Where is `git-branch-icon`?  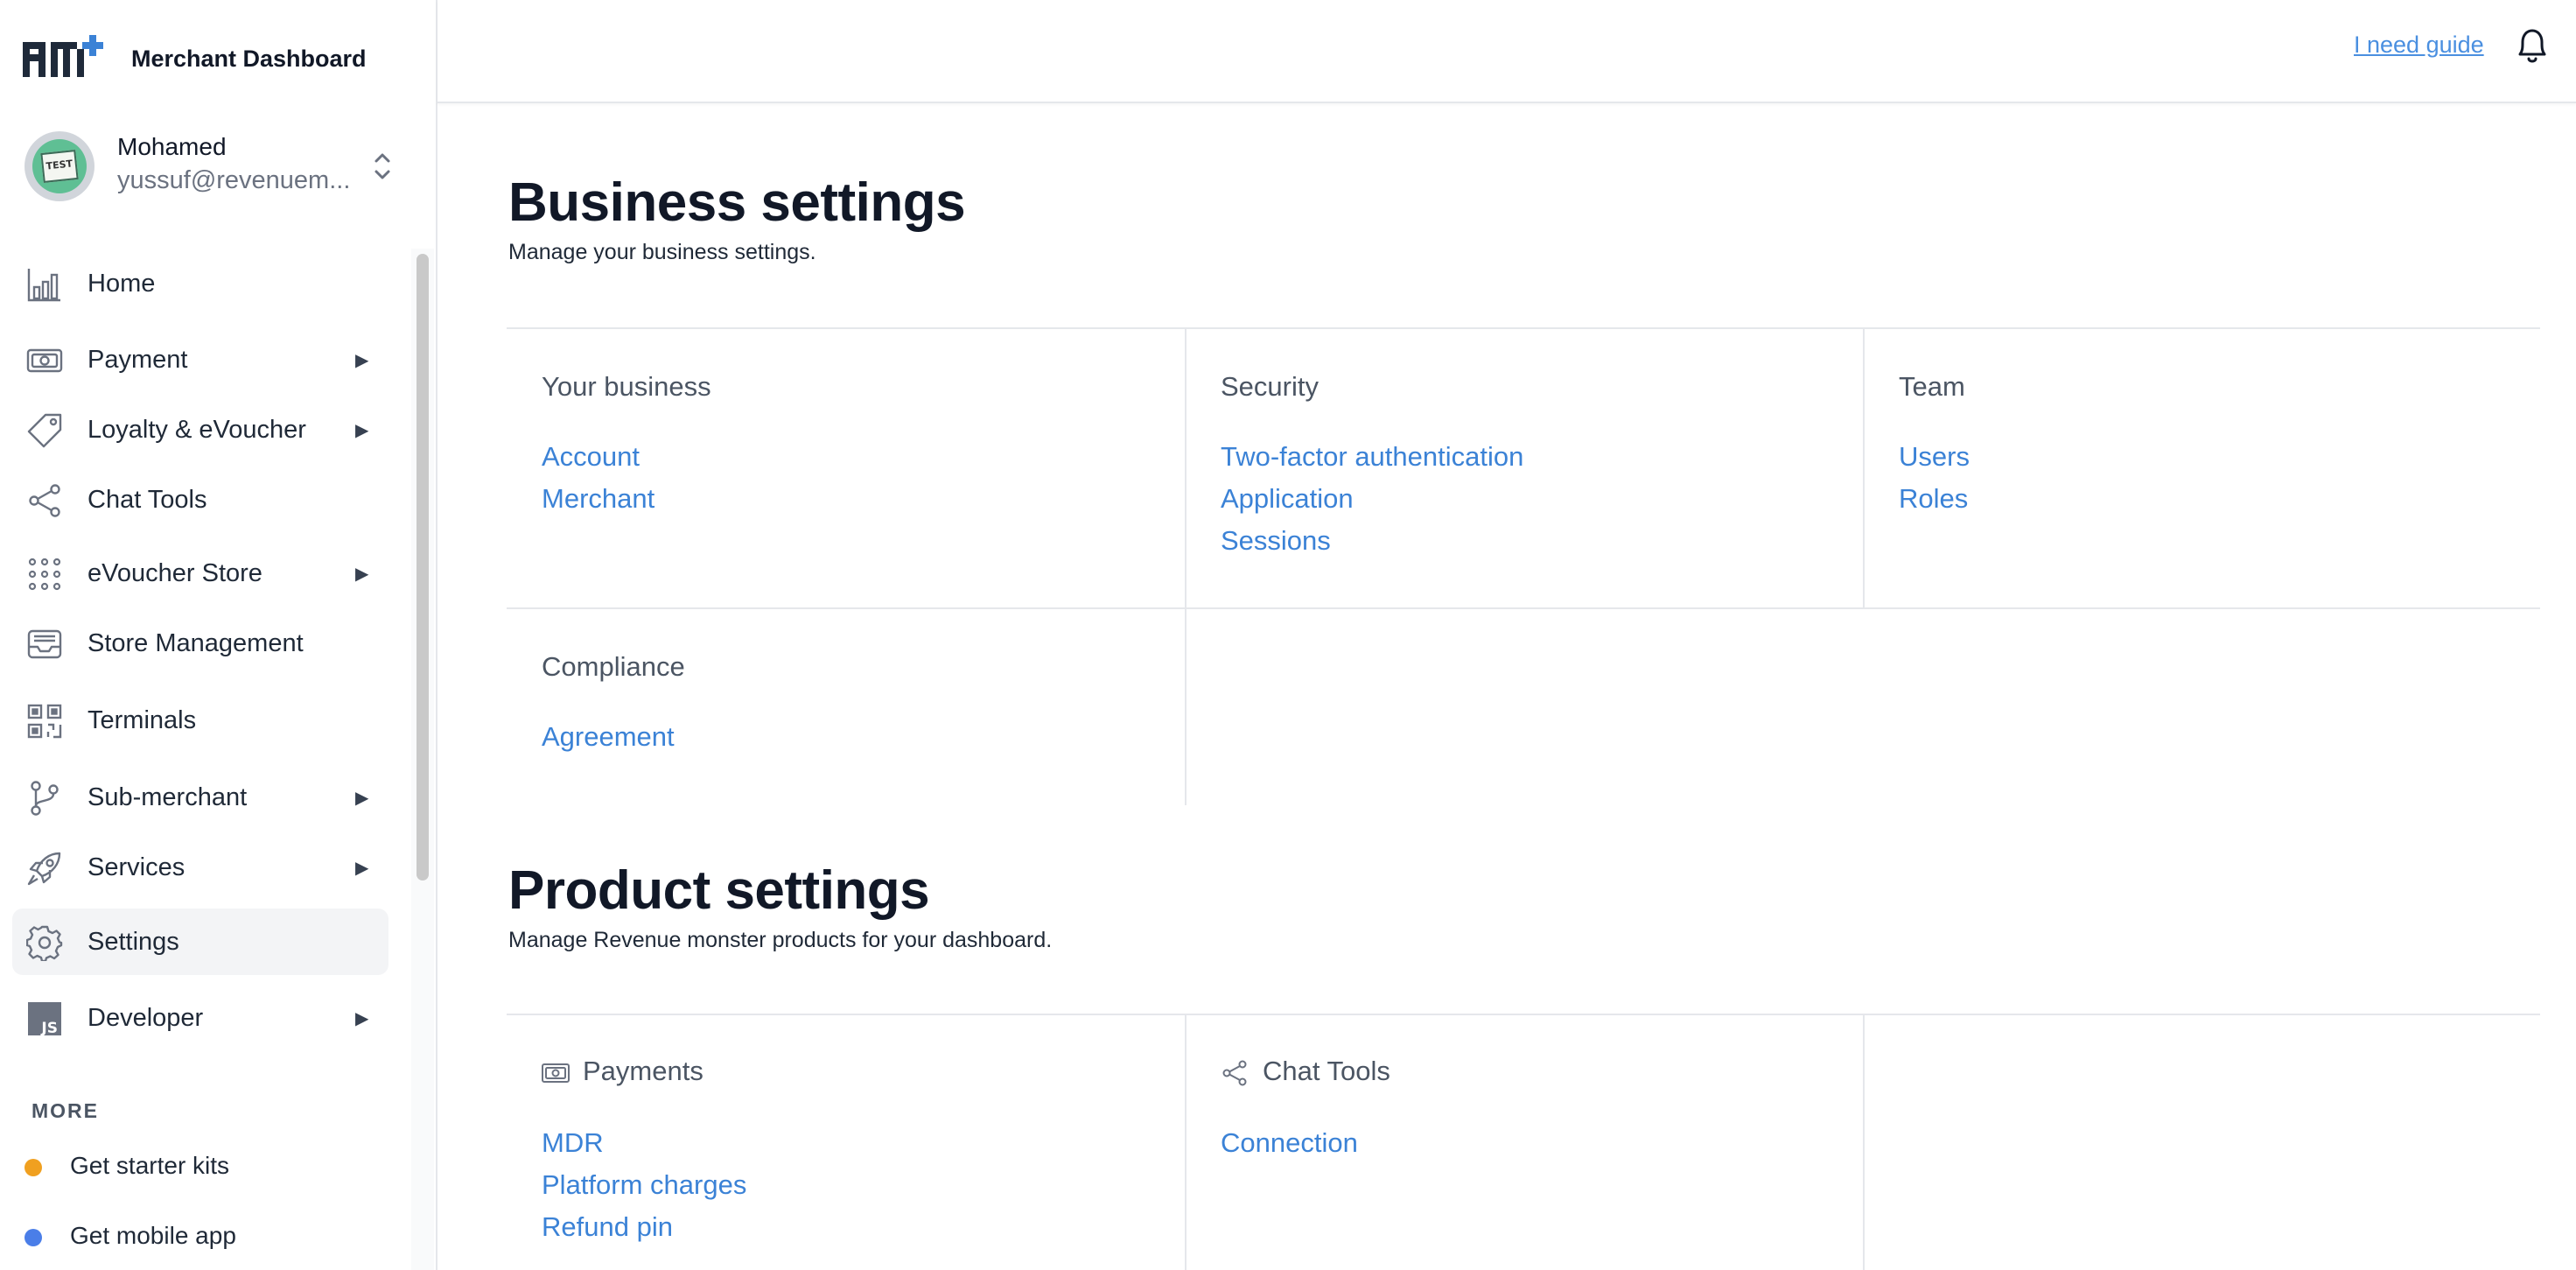
git-branch-icon is located at coordinates (45, 799).